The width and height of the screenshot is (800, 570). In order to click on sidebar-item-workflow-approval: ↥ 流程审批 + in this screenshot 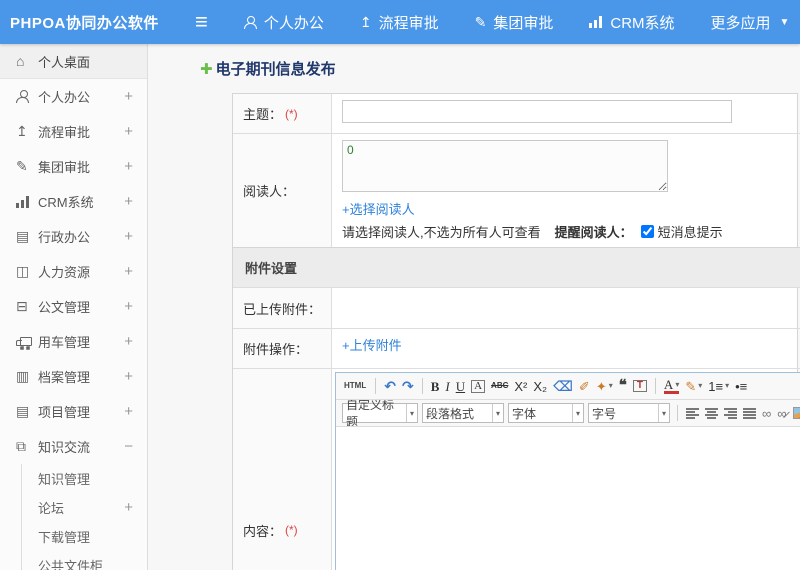, I will do `click(73, 131)`.